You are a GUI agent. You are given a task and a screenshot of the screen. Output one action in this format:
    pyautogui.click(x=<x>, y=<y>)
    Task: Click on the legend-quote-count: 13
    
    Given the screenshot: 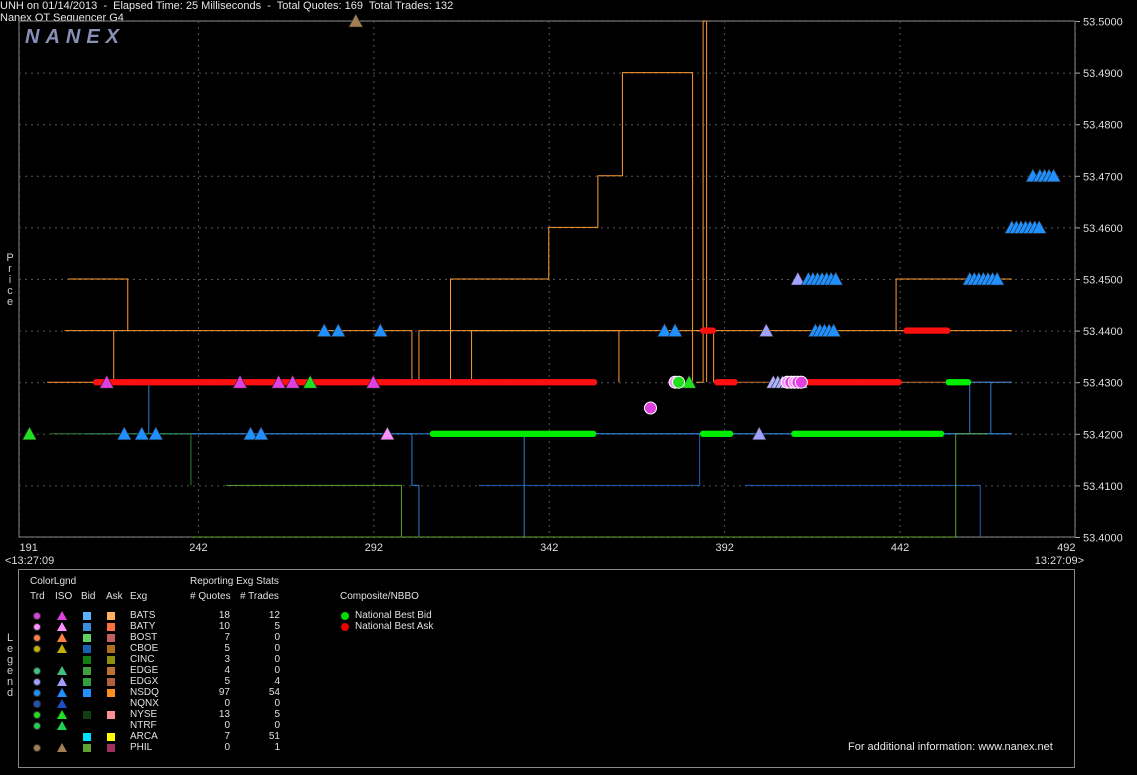 What is the action you would take?
    pyautogui.click(x=224, y=714)
    